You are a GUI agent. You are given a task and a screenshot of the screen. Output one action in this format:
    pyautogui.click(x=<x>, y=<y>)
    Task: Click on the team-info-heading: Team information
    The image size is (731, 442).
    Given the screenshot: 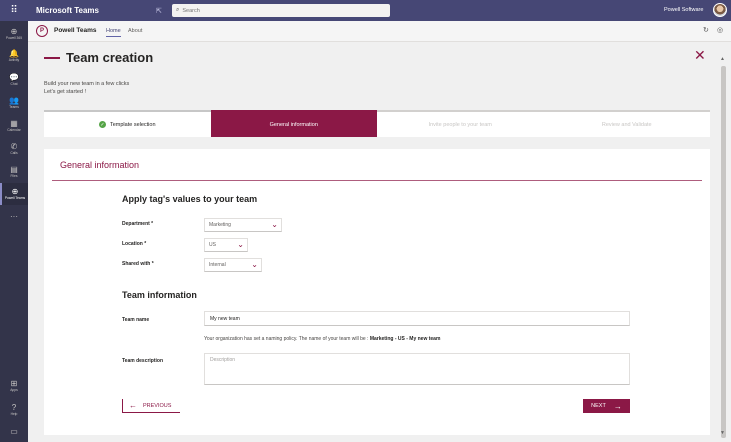 What is the action you would take?
    pyautogui.click(x=159, y=295)
    